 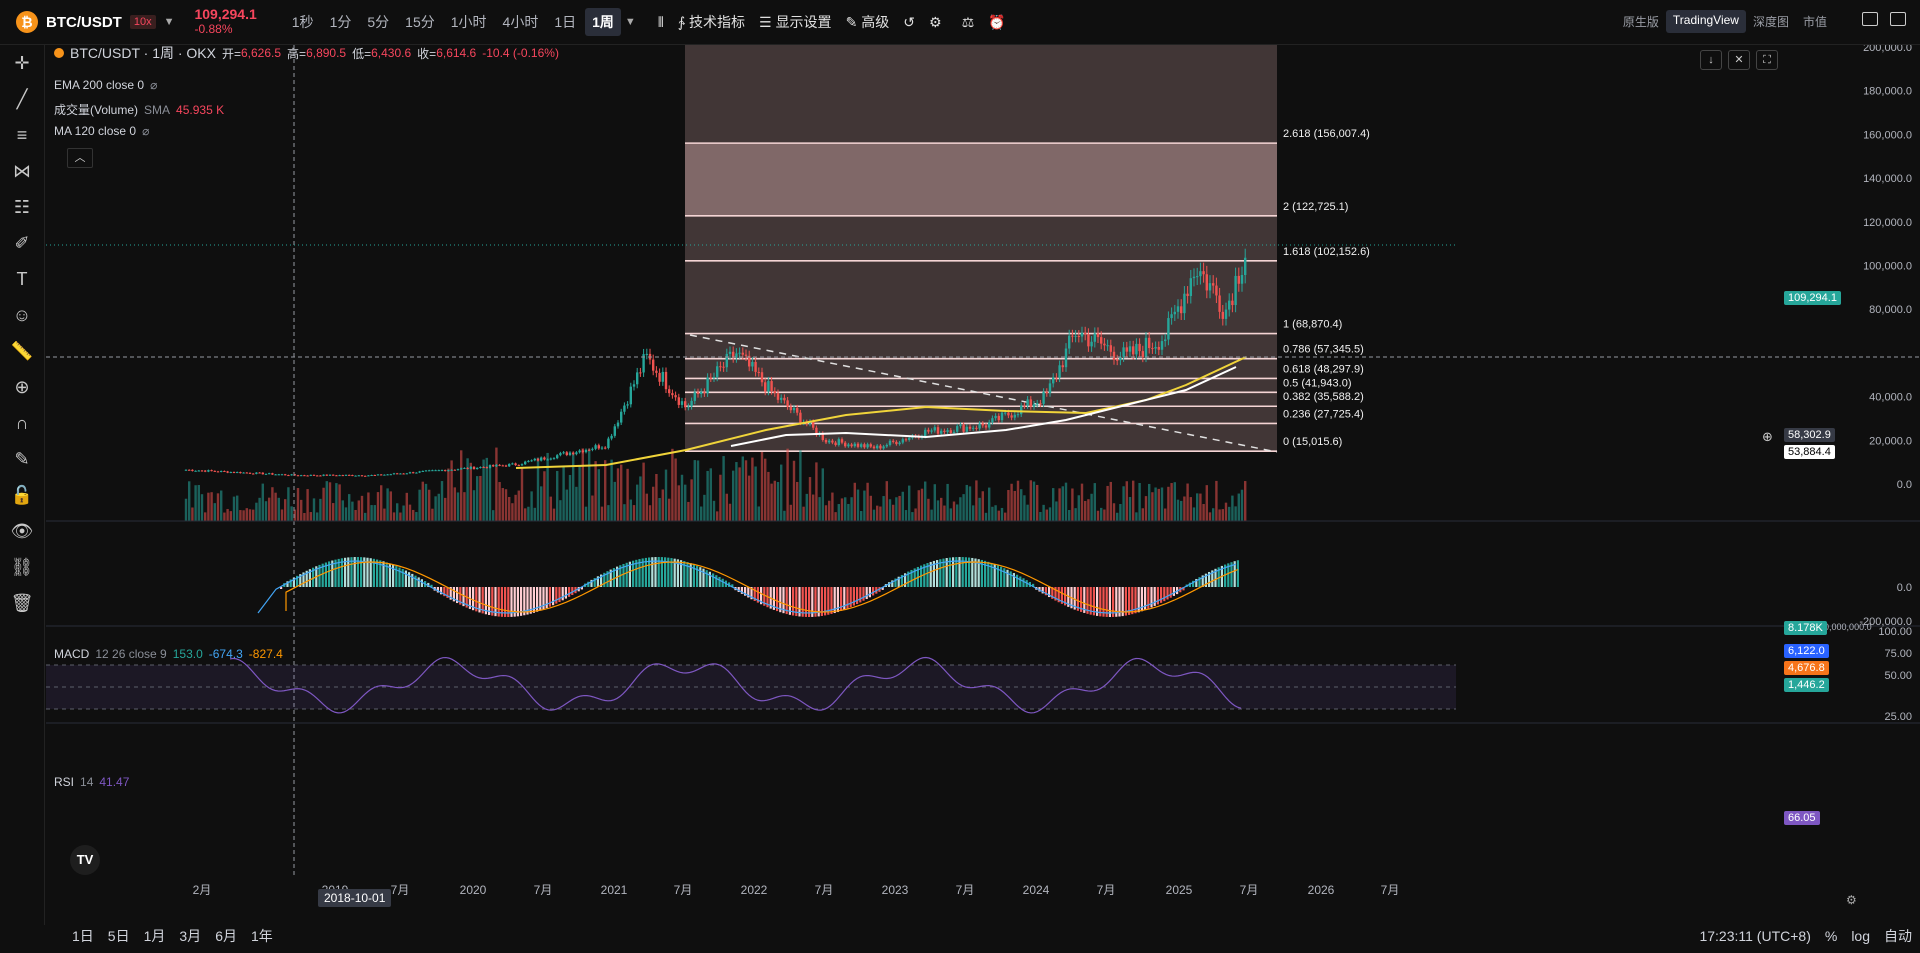 I want to click on ruler-icon: 📏, so click(x=22, y=351).